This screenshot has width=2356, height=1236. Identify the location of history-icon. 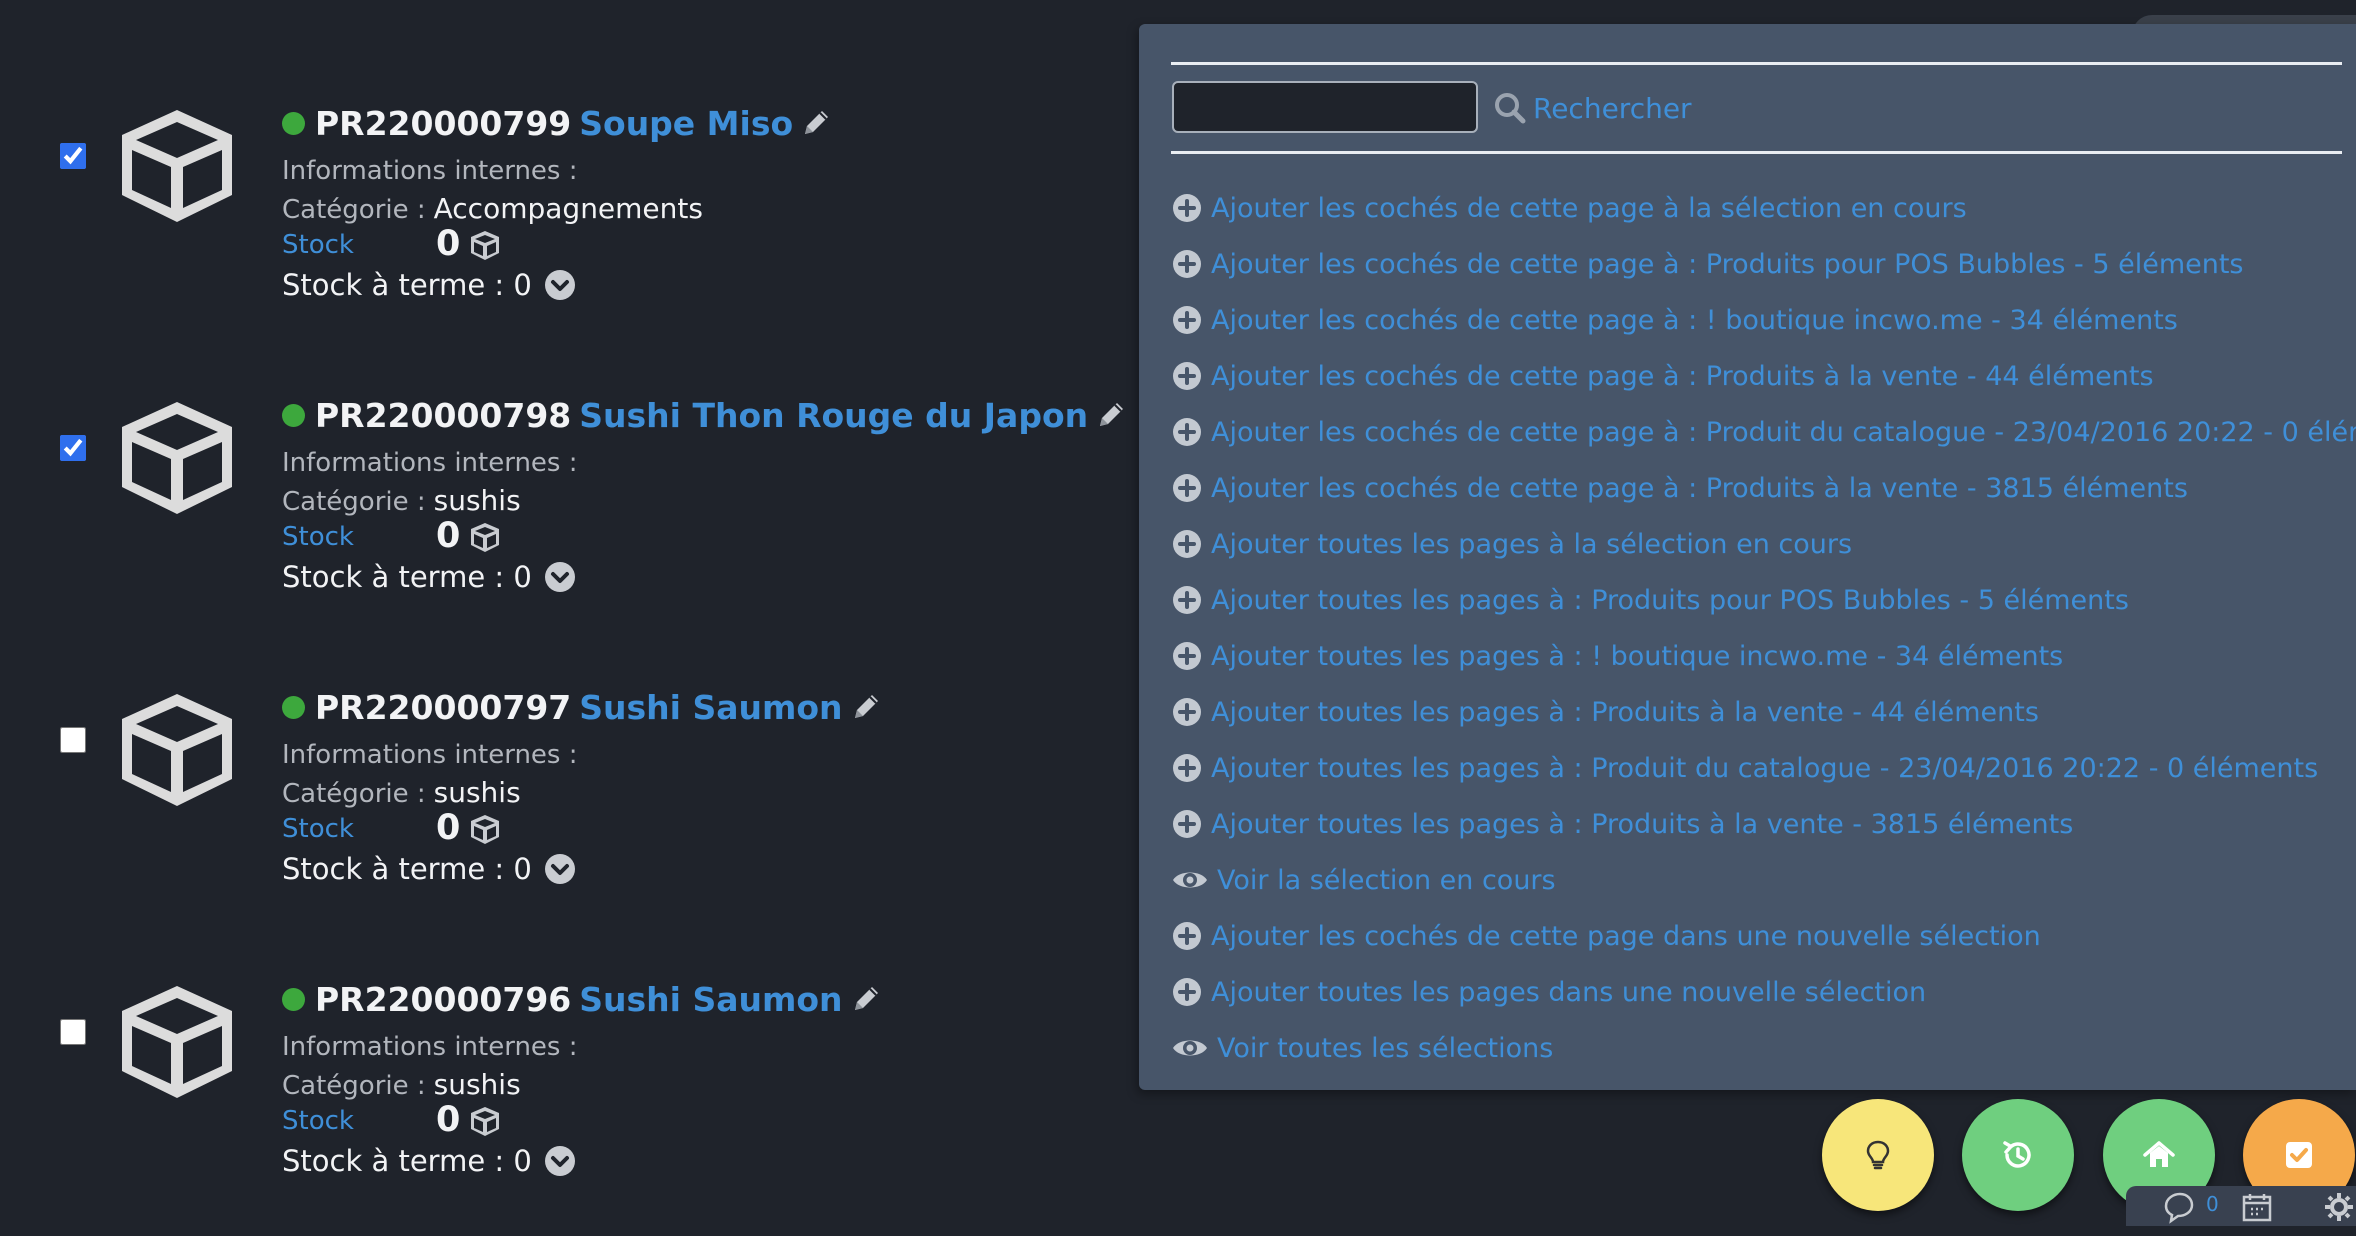
(2017, 1154).